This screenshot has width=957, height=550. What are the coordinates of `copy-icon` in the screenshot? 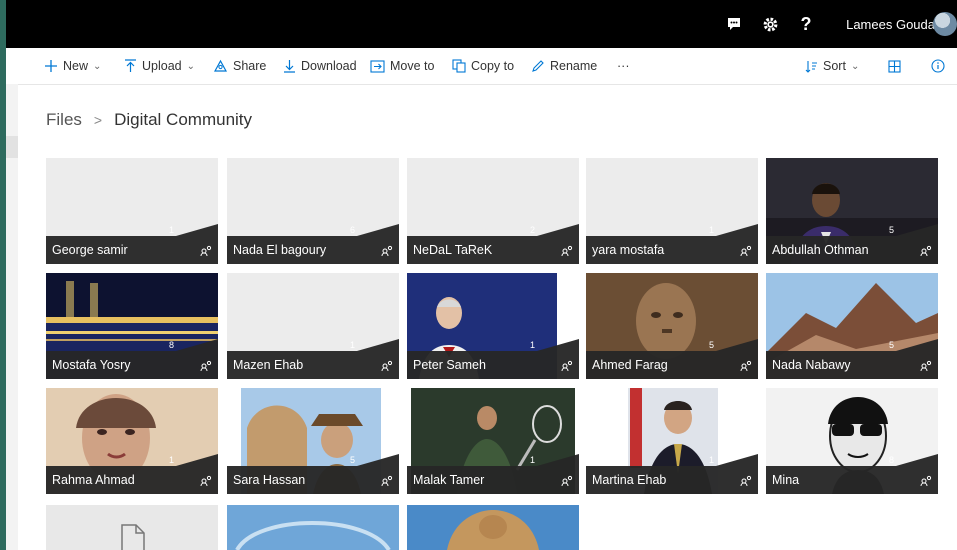 It's located at (459, 66).